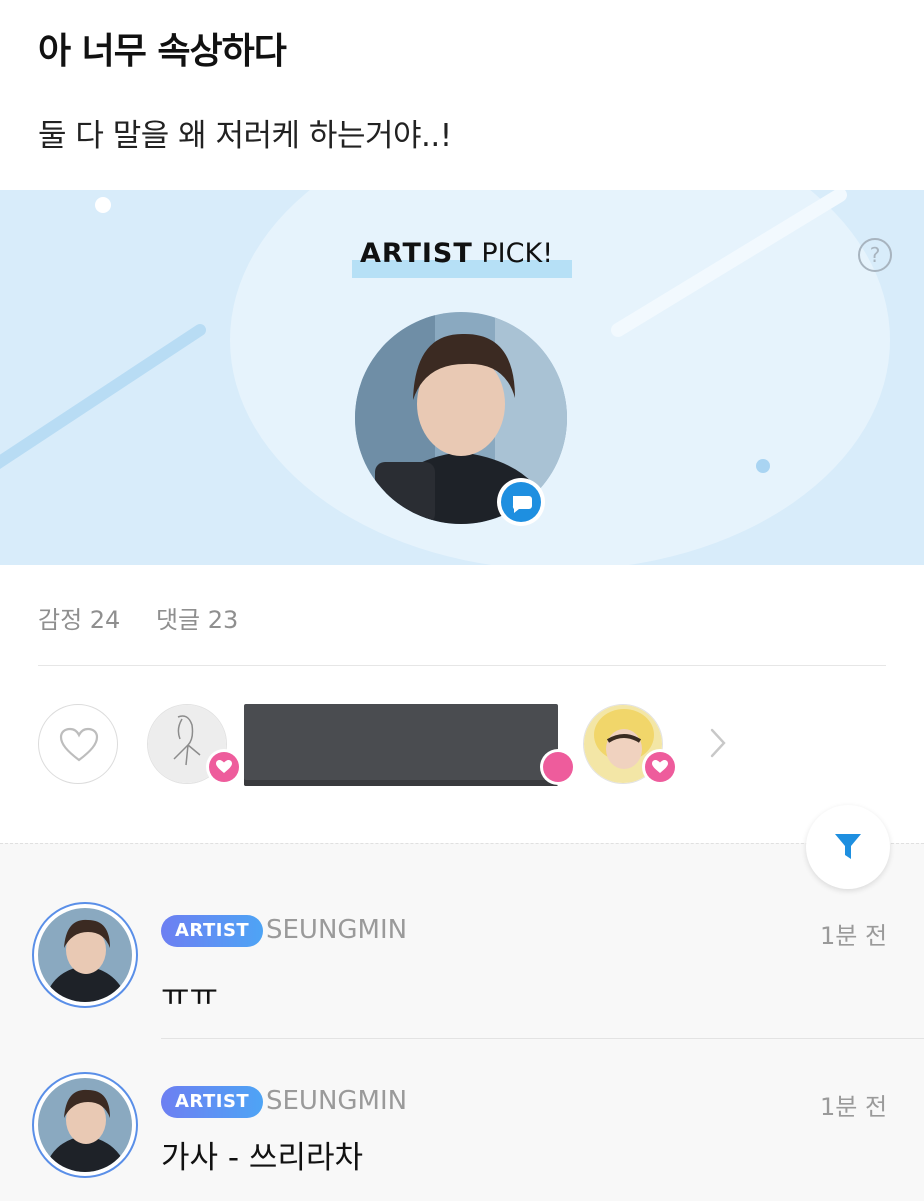 This screenshot has height=1201, width=924. I want to click on chat-badge, so click(521, 502).